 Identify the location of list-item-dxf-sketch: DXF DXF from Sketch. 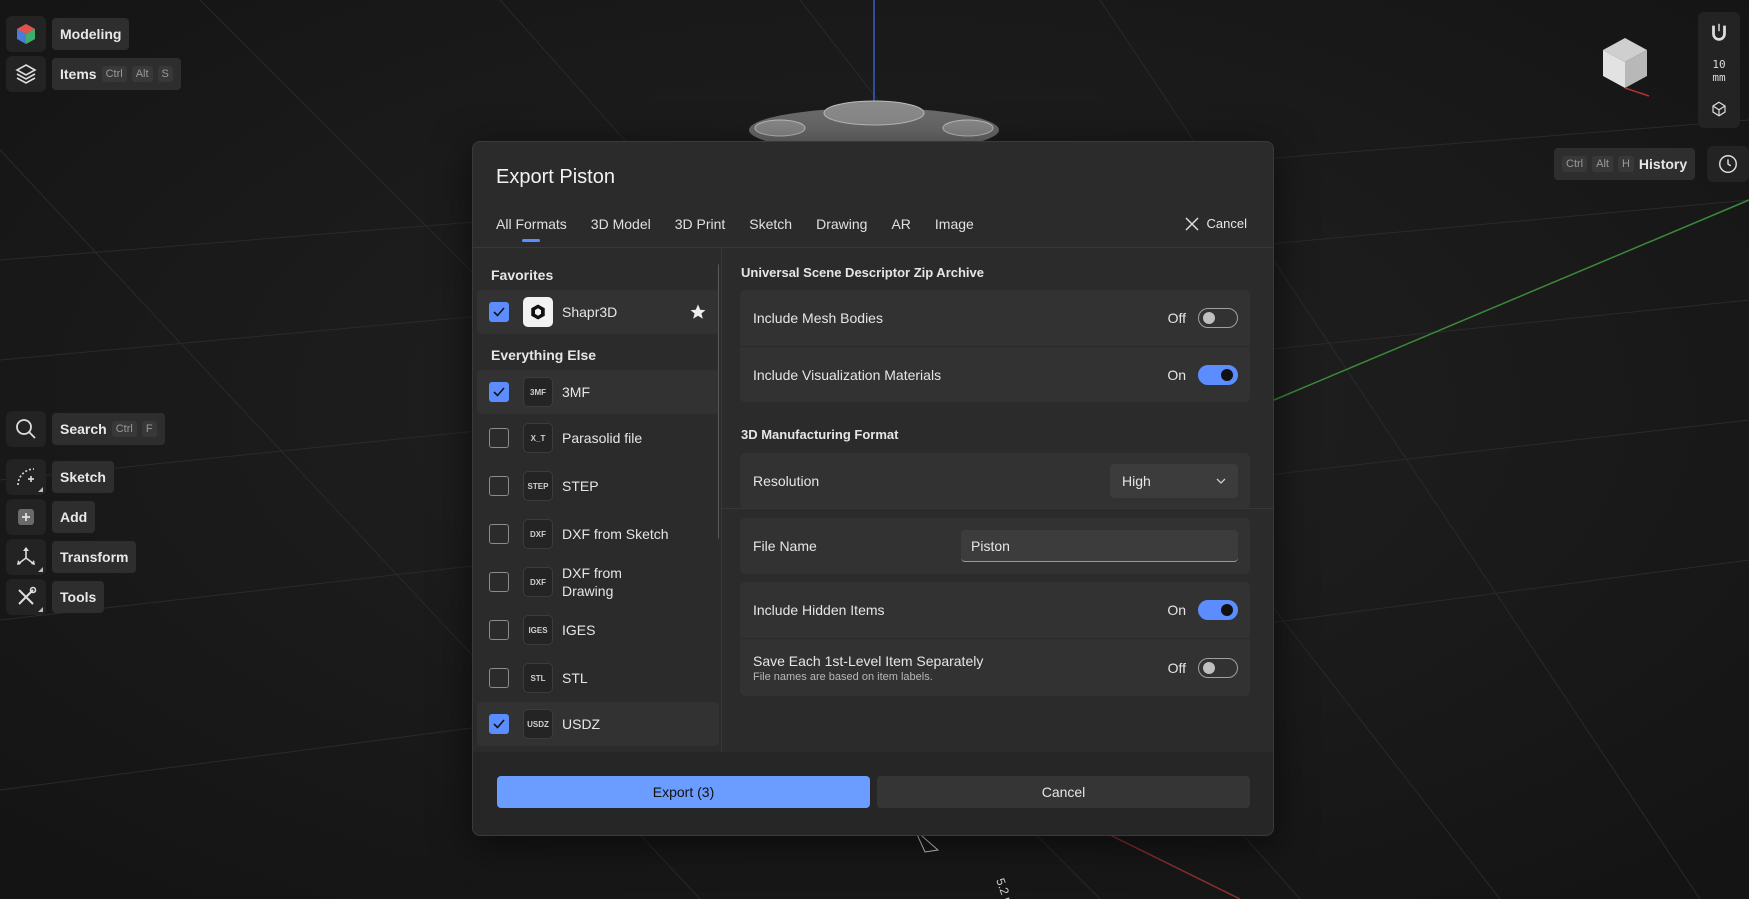
(598, 534).